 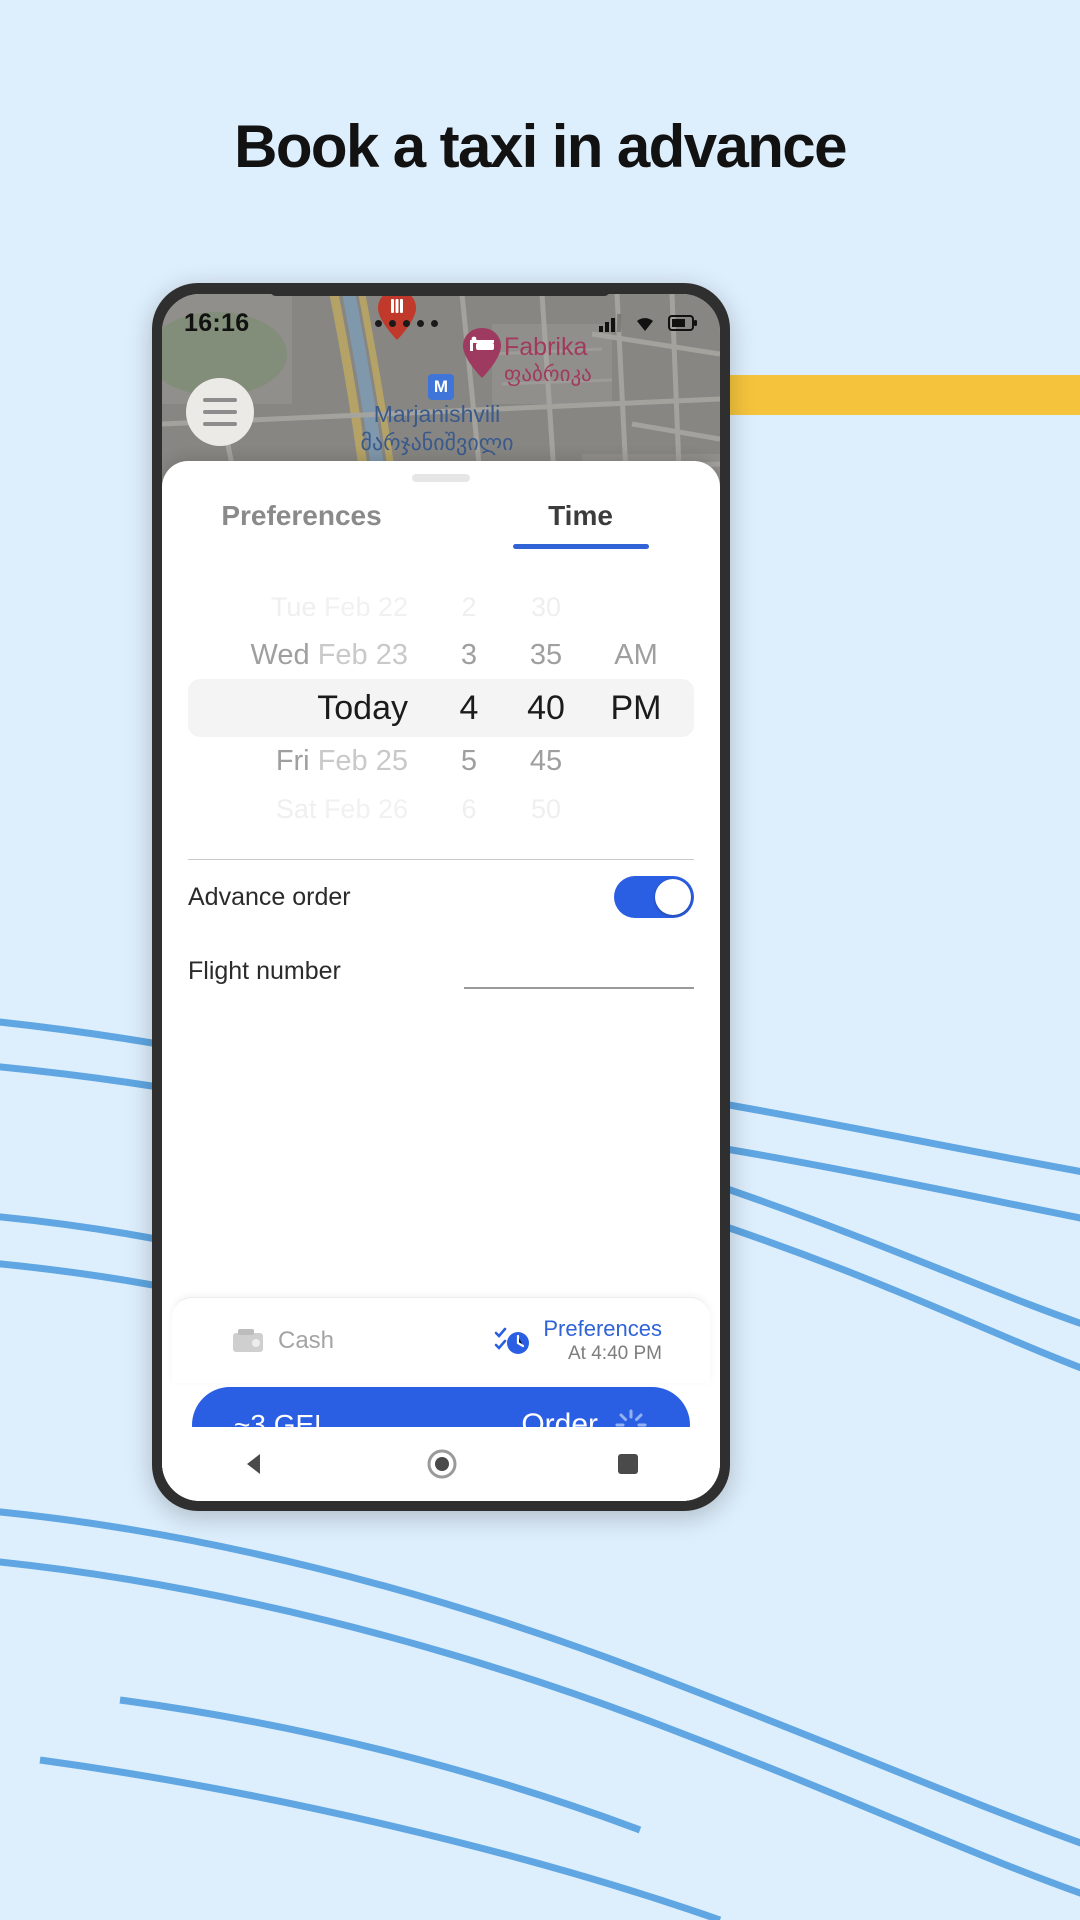 What do you see at coordinates (437, 442) in the screenshot?
I see `poi-marjanishvili-name-local: მარჯანიშვილი` at bounding box center [437, 442].